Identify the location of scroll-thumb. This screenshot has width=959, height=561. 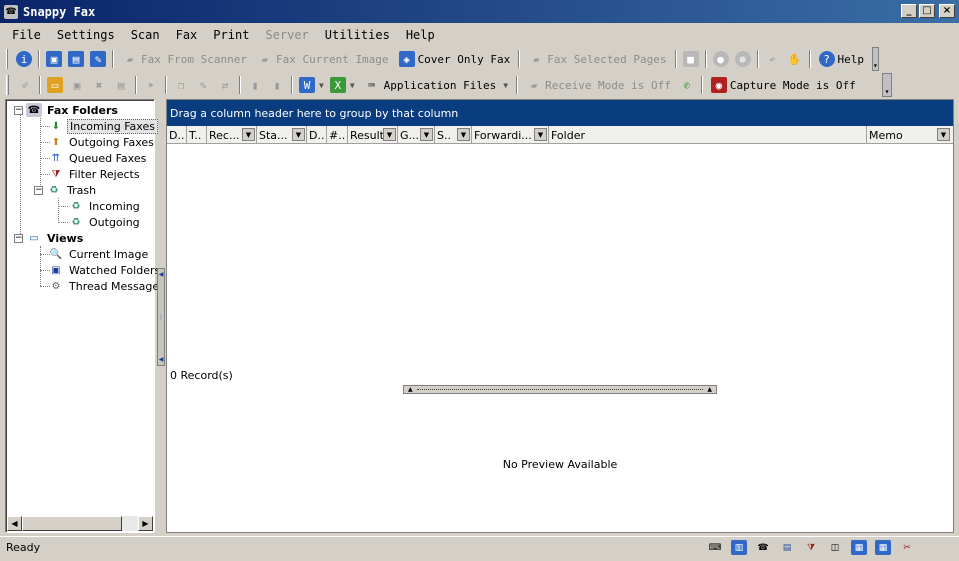
(72, 523).